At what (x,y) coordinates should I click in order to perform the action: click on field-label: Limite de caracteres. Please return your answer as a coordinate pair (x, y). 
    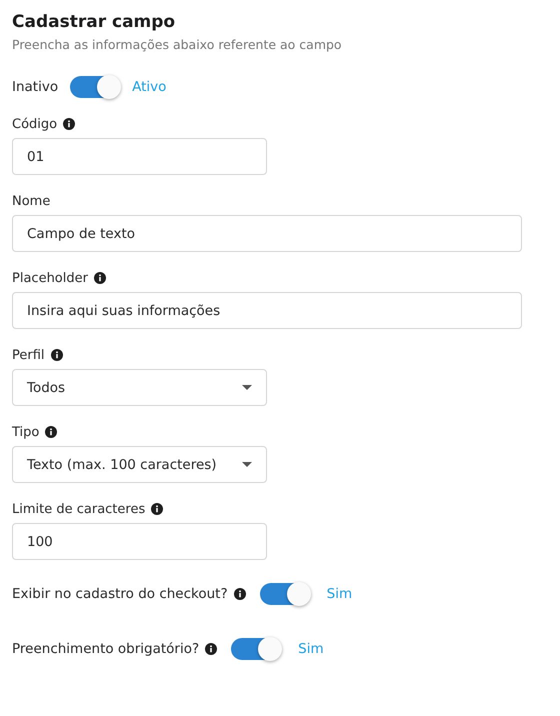
    Looking at the image, I should click on (79, 509).